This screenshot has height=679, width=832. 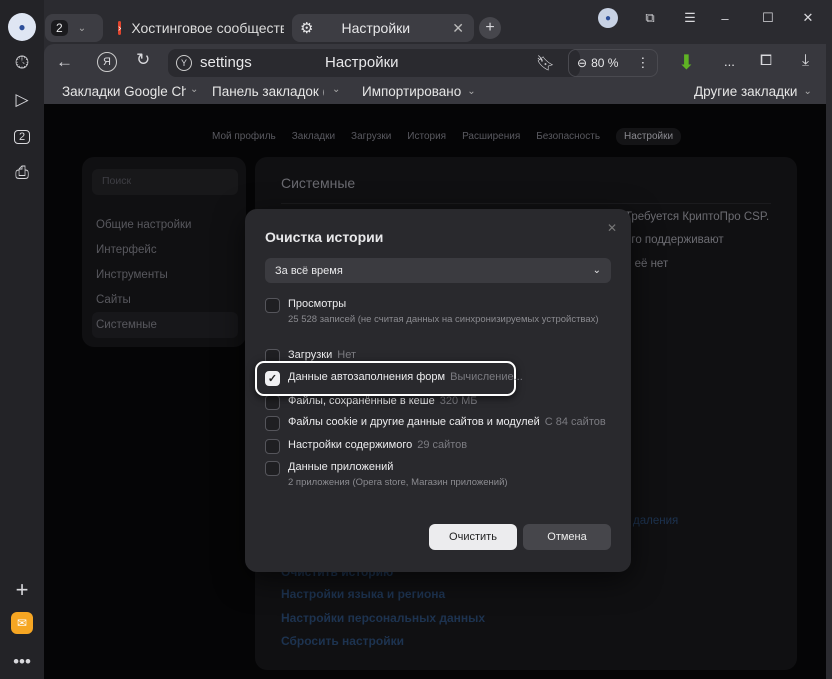 I want to click on tab-settings: ⚙ Настройки ✕, so click(x=383, y=28).